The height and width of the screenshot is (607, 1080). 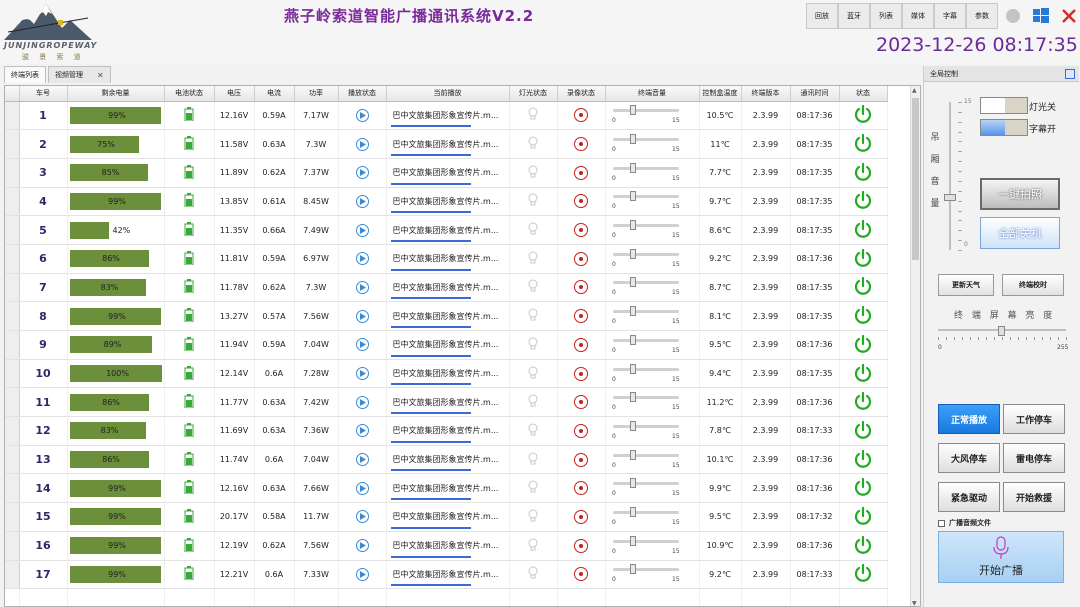 What do you see at coordinates (25, 74) in the screenshot?
I see `tab-terminal-list: 终端列表` at bounding box center [25, 74].